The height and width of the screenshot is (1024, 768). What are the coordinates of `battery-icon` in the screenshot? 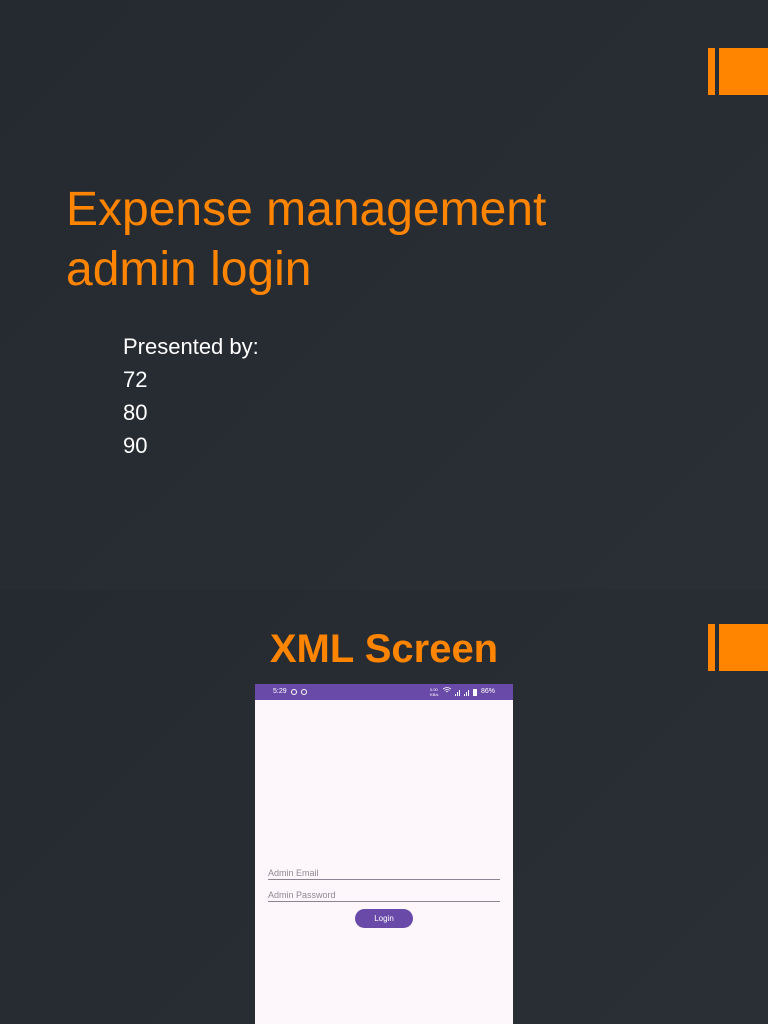 It's located at (474, 692).